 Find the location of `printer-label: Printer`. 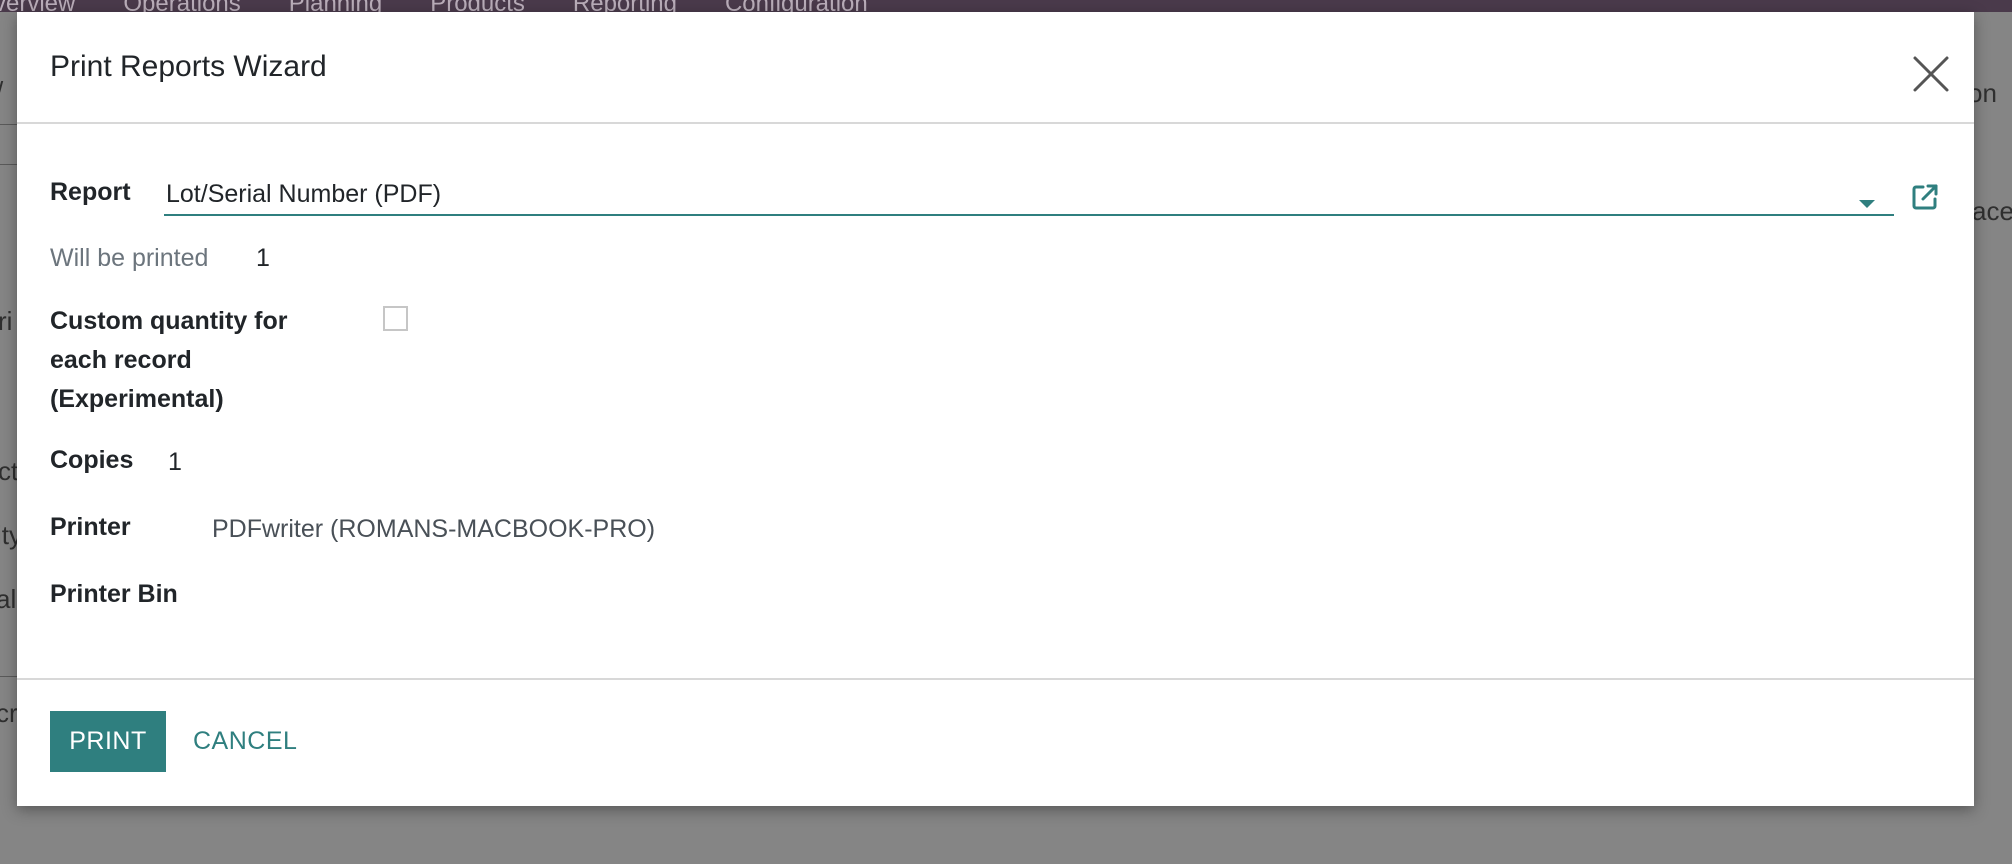

printer-label: Printer is located at coordinates (90, 527).